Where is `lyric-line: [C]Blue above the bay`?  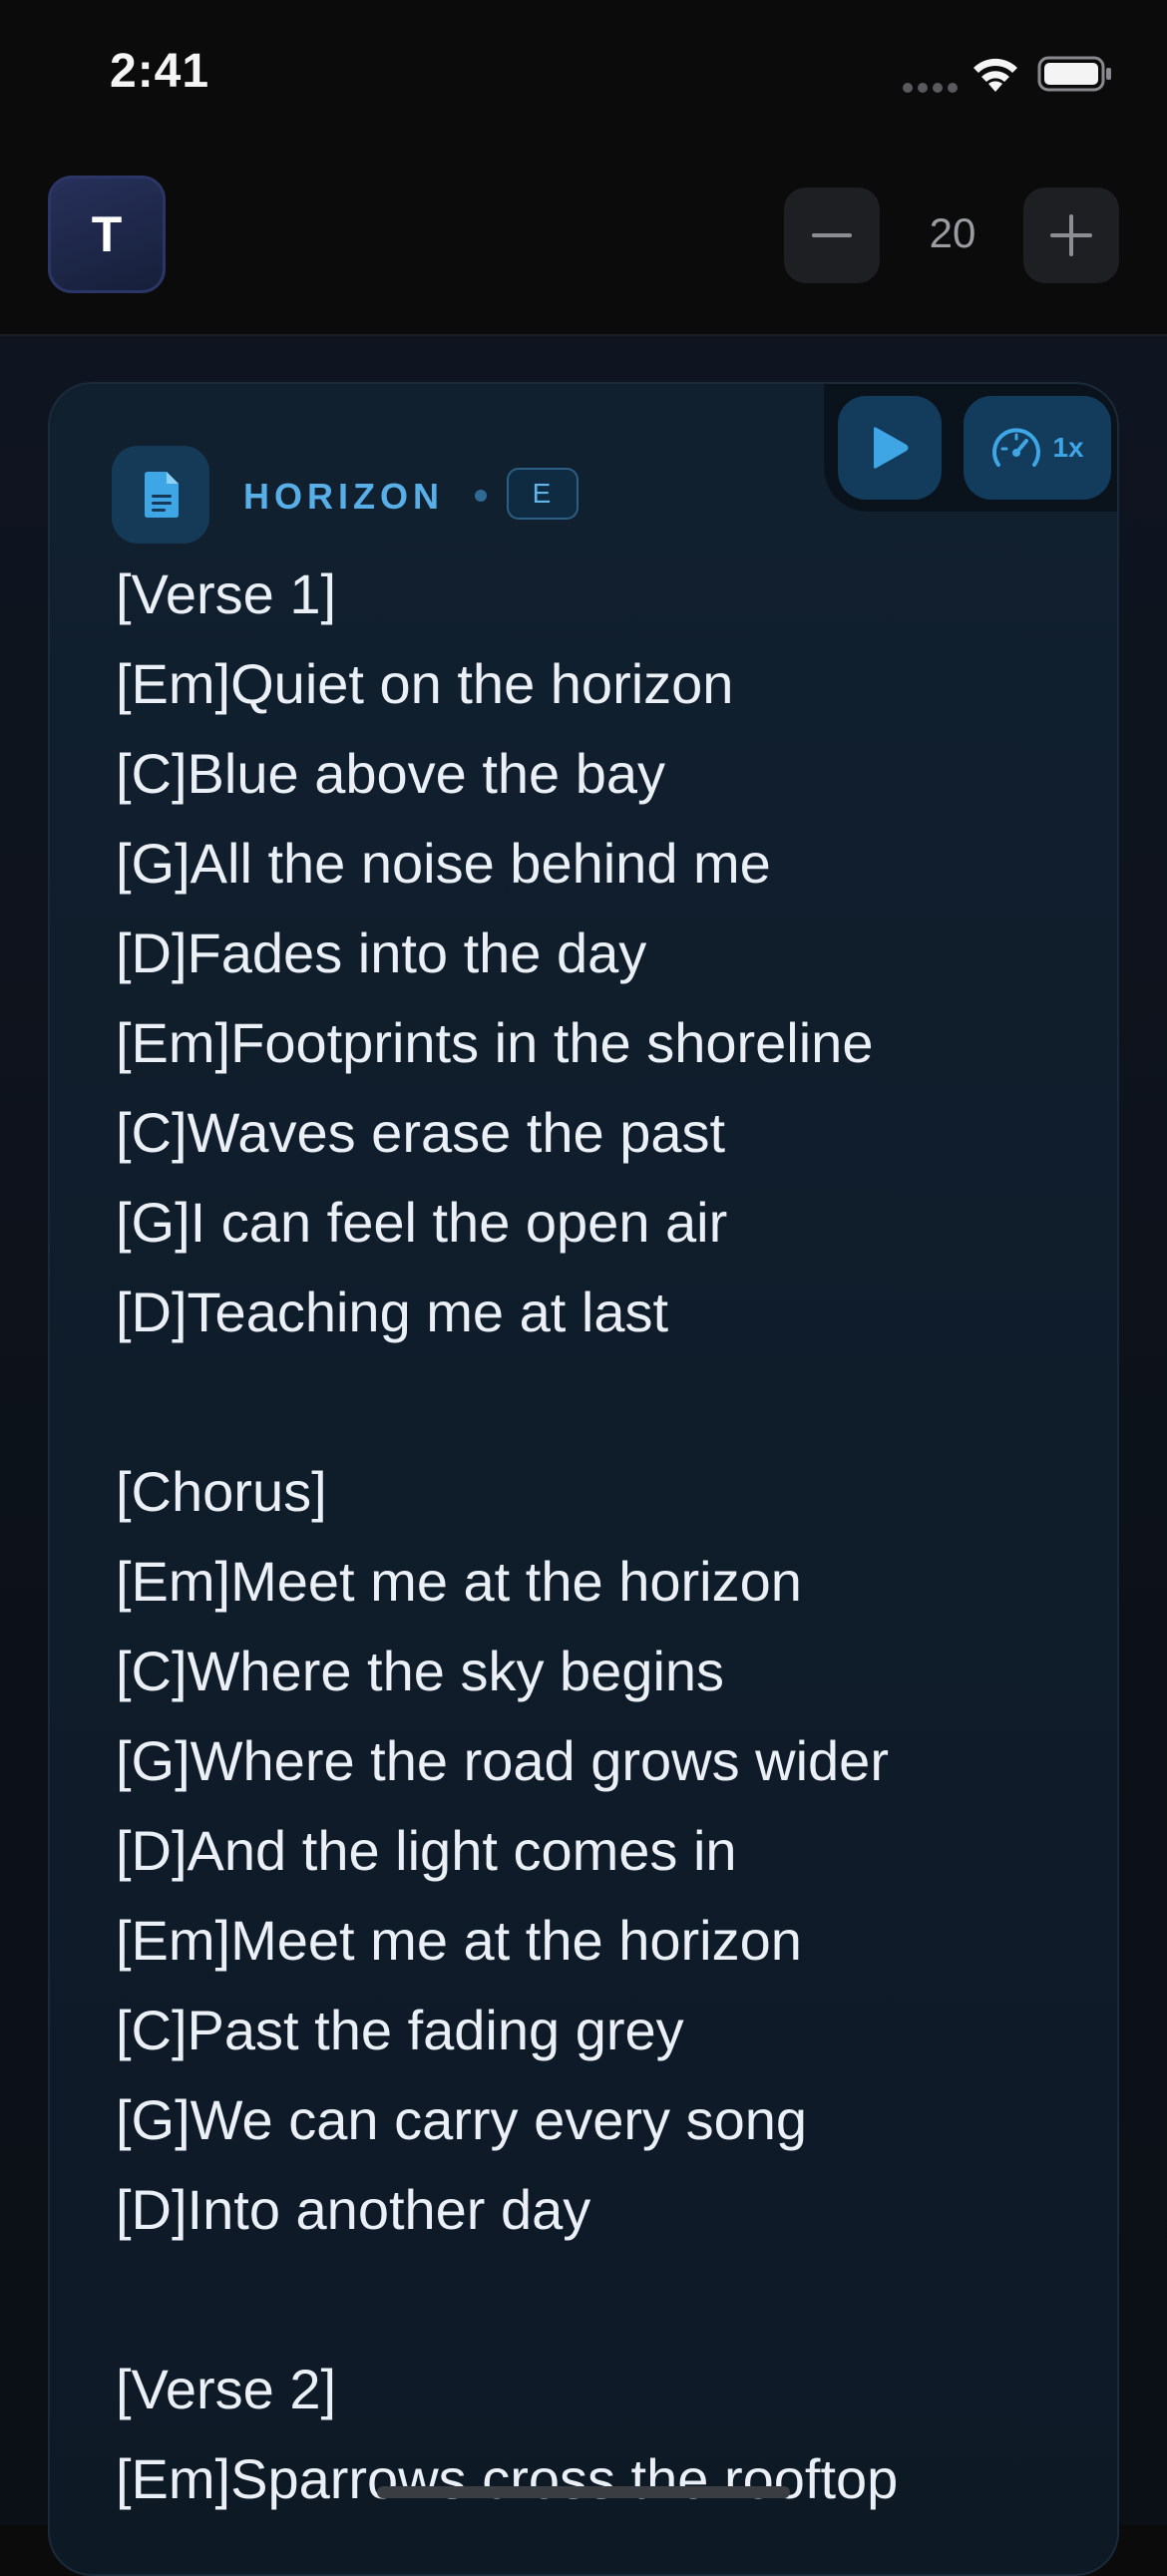 lyric-line: [C]Blue above the bay is located at coordinates (391, 774).